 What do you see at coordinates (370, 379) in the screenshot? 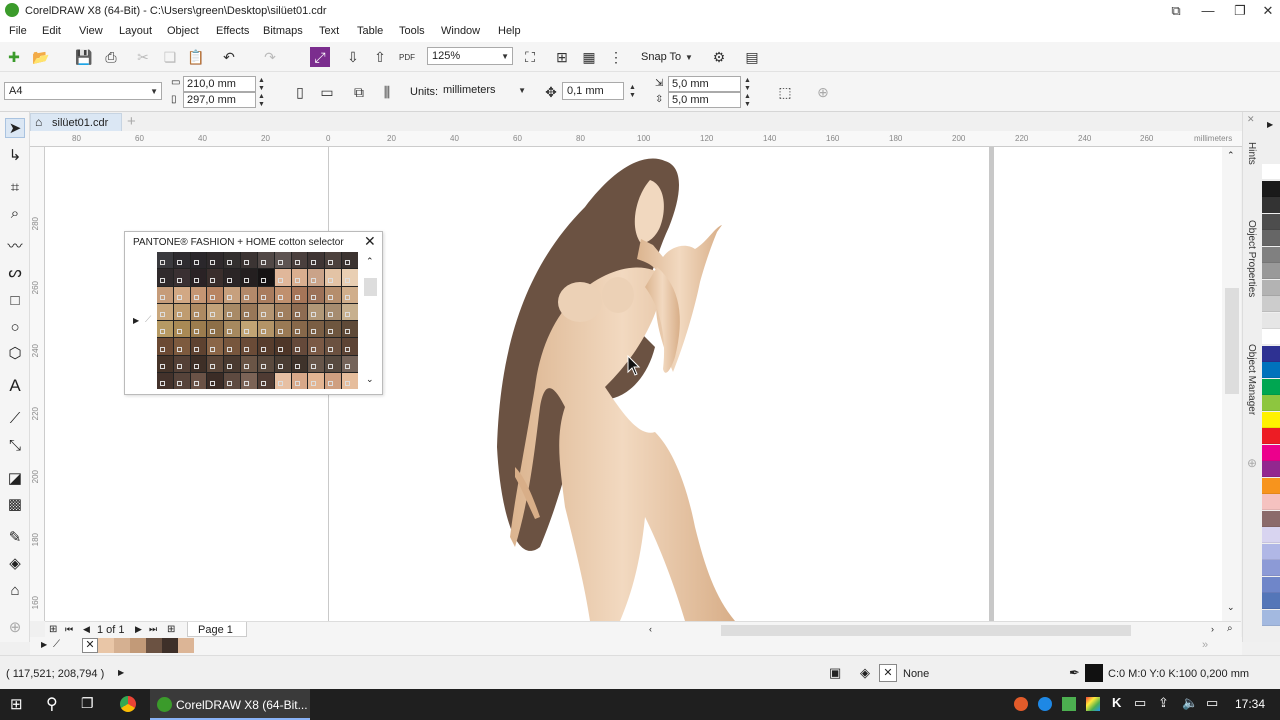
I see `scroll-down-icon: ⌄` at bounding box center [370, 379].